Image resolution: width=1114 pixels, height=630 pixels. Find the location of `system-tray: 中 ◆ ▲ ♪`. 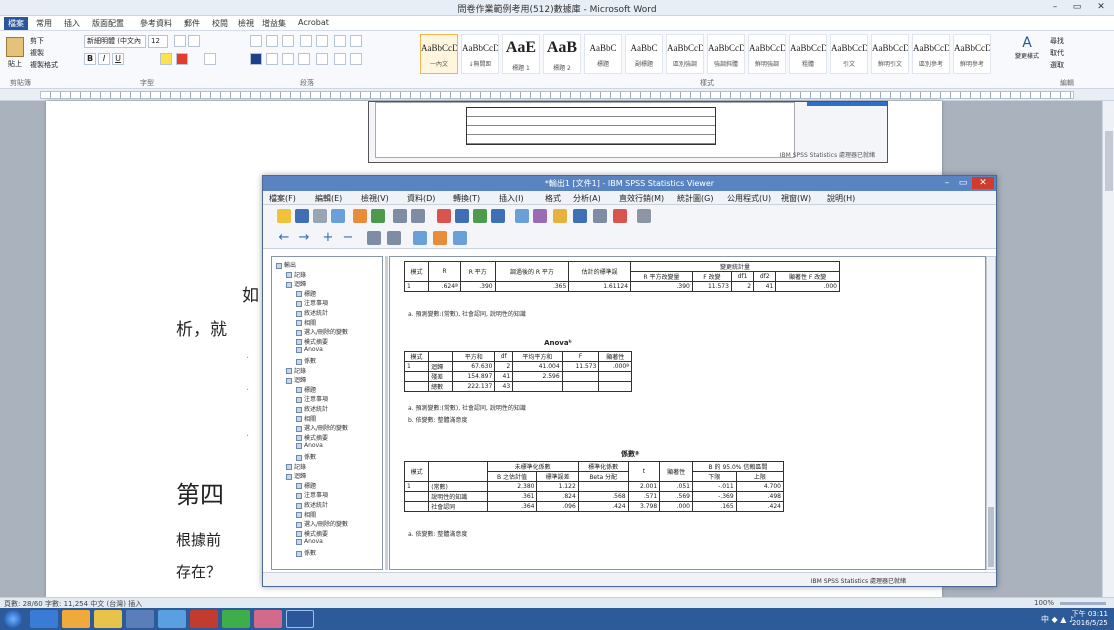

system-tray: 中 ◆ ▲ ♪ is located at coordinates (1057, 619).